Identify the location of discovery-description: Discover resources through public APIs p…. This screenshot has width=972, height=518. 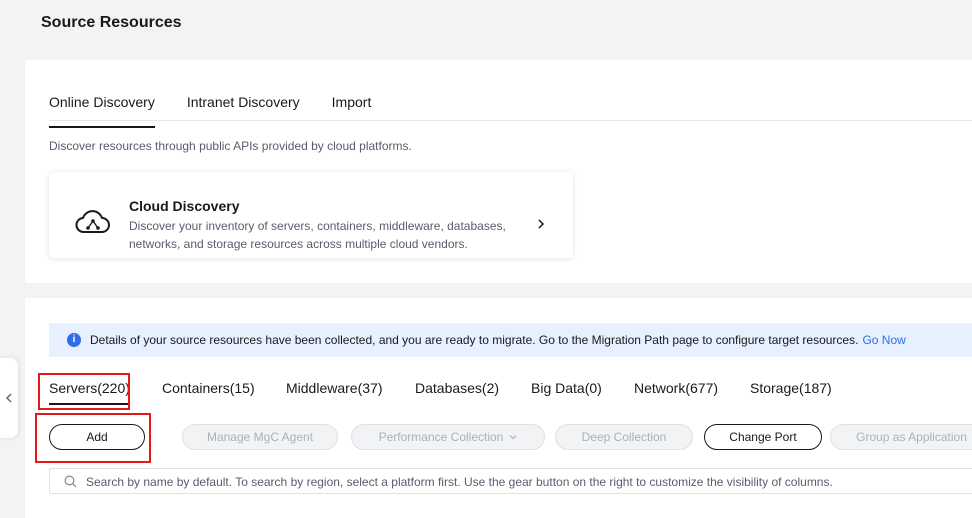
(230, 146).